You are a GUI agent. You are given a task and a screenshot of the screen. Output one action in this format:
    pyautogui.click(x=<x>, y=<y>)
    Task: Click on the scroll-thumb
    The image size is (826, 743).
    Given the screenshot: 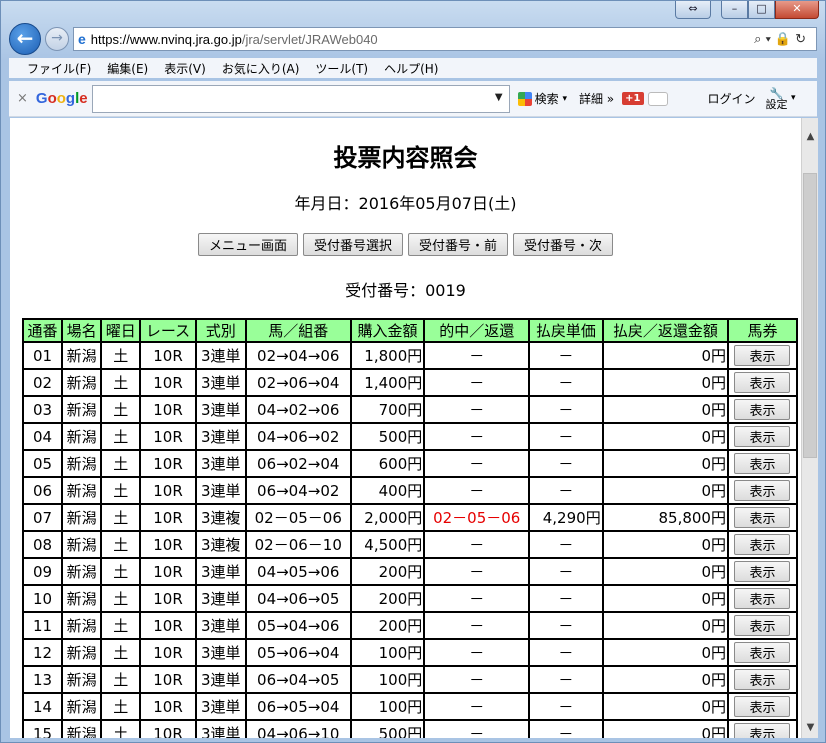 What is the action you would take?
    pyautogui.click(x=810, y=315)
    